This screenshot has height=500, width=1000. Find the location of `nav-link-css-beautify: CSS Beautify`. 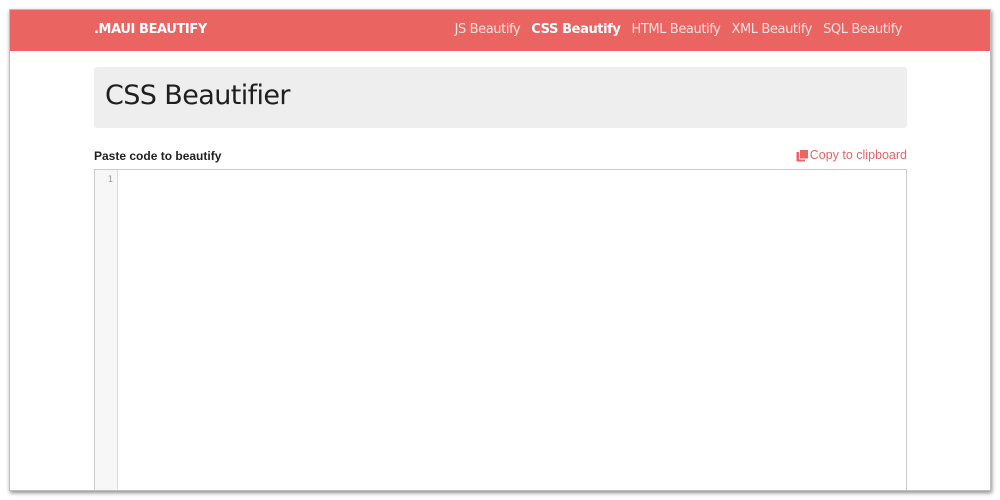

nav-link-css-beautify: CSS Beautify is located at coordinates (576, 29).